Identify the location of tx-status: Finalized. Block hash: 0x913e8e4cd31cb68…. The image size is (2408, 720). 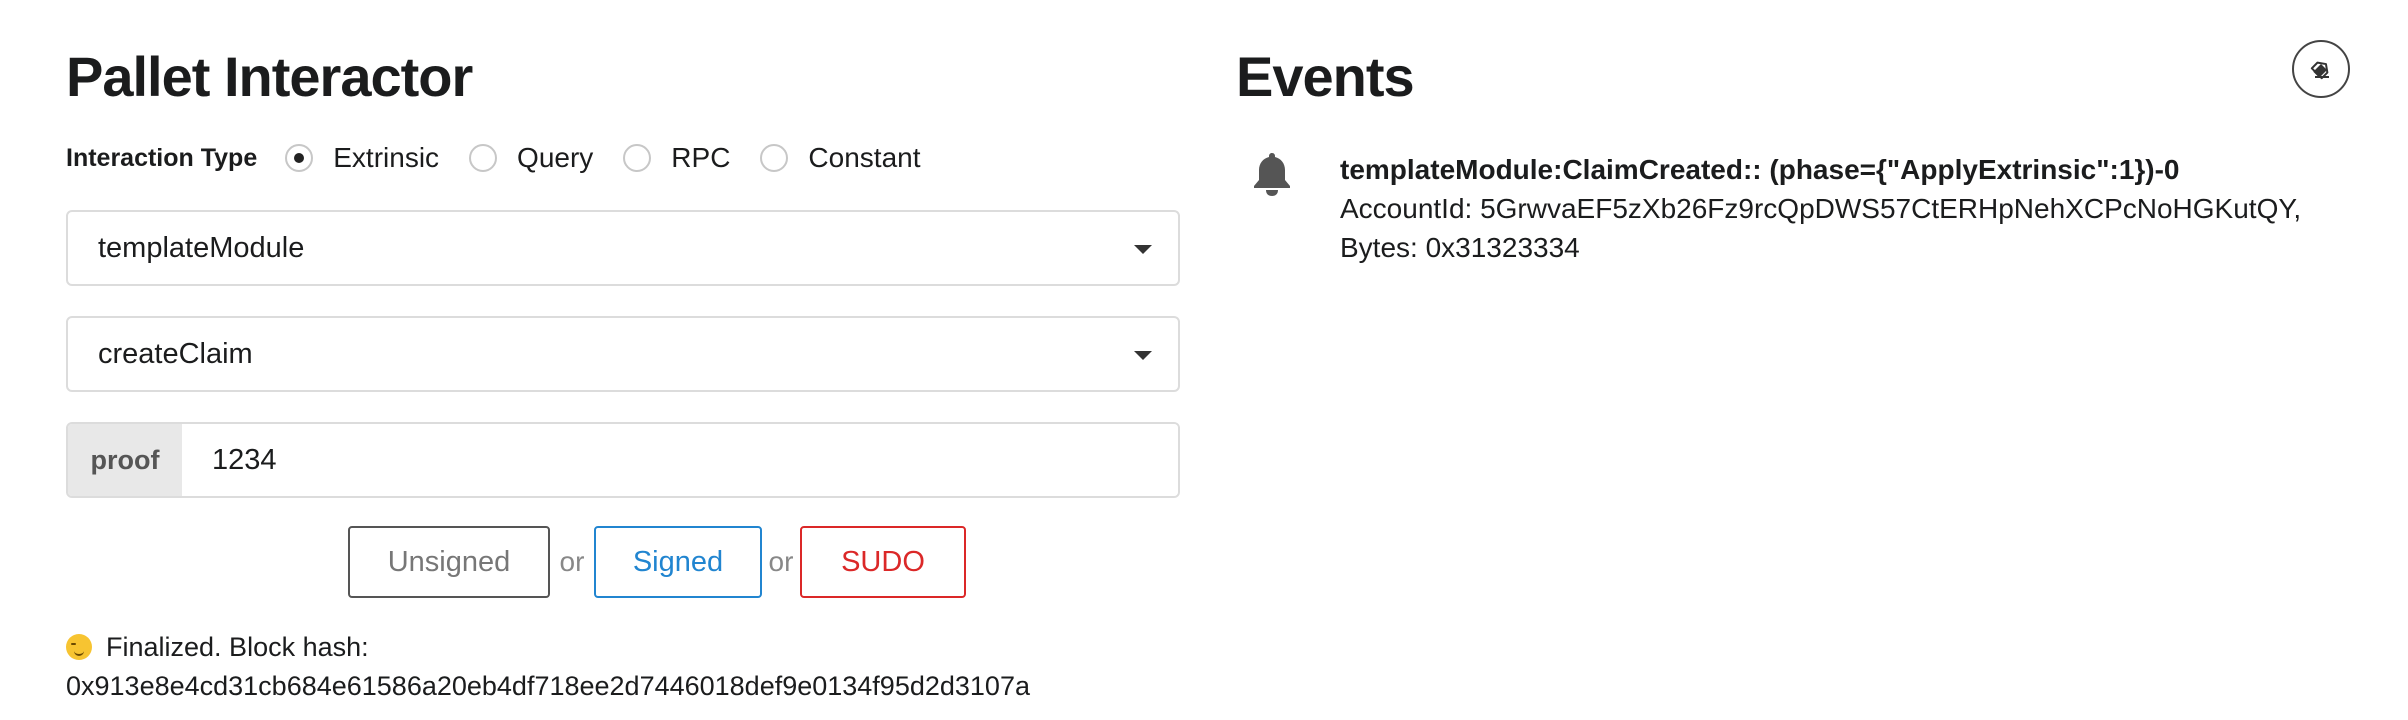
(548, 667).